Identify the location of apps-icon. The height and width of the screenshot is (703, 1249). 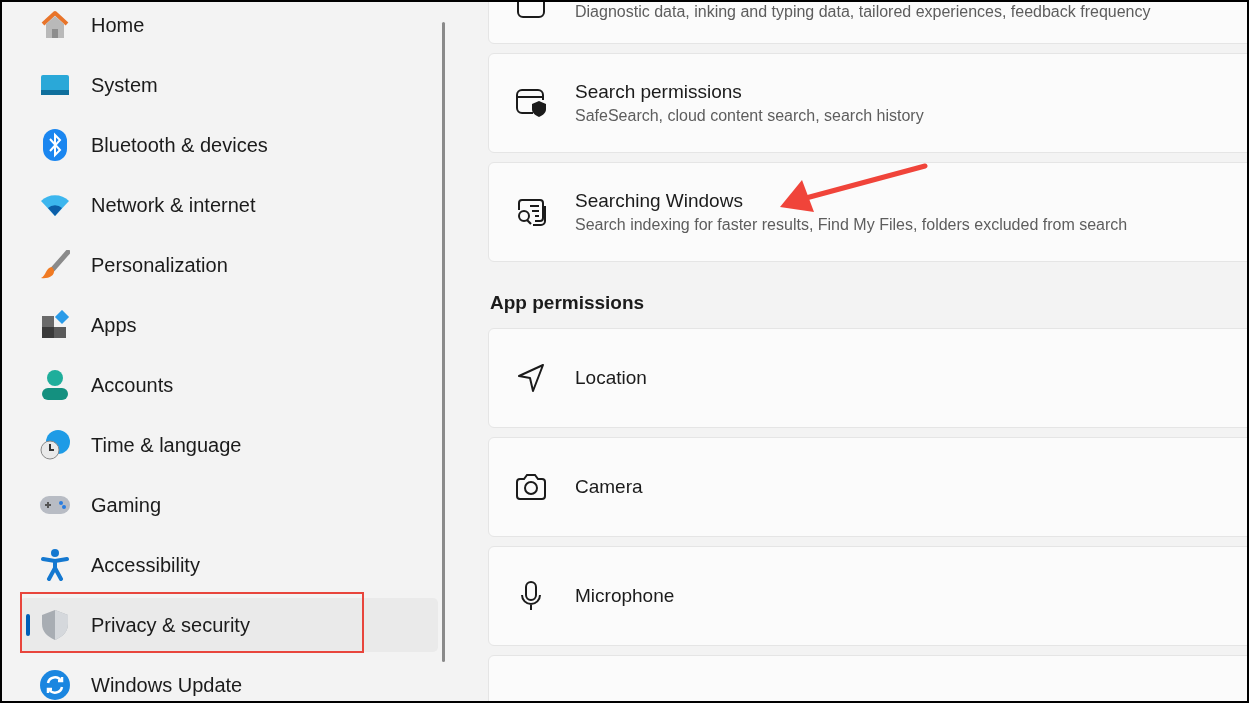
(55, 325).